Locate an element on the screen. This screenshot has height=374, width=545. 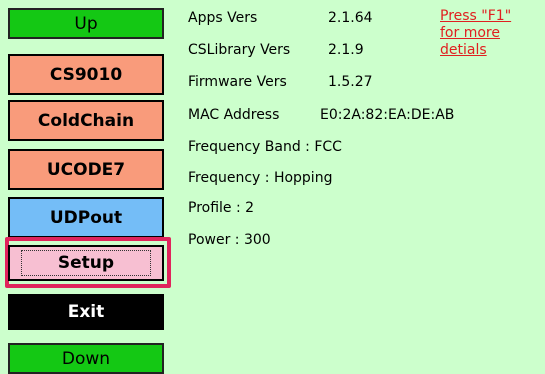
firmware-vers-label: Firmware Vers is located at coordinates (237, 82).